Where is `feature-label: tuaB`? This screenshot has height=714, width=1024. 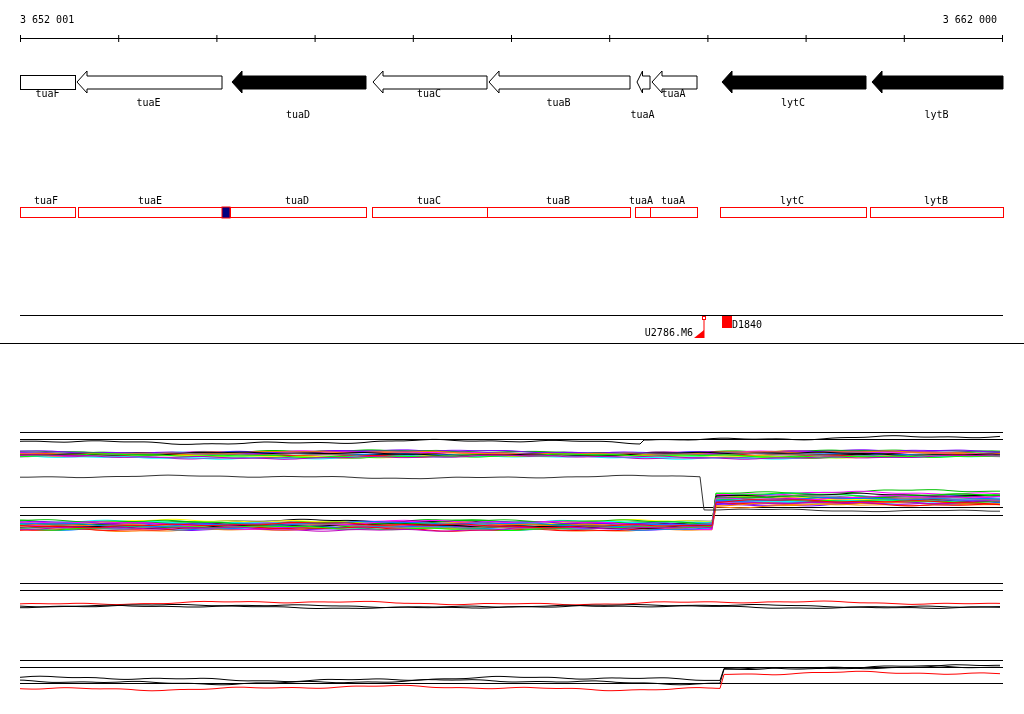
feature-label: tuaB is located at coordinates (558, 200).